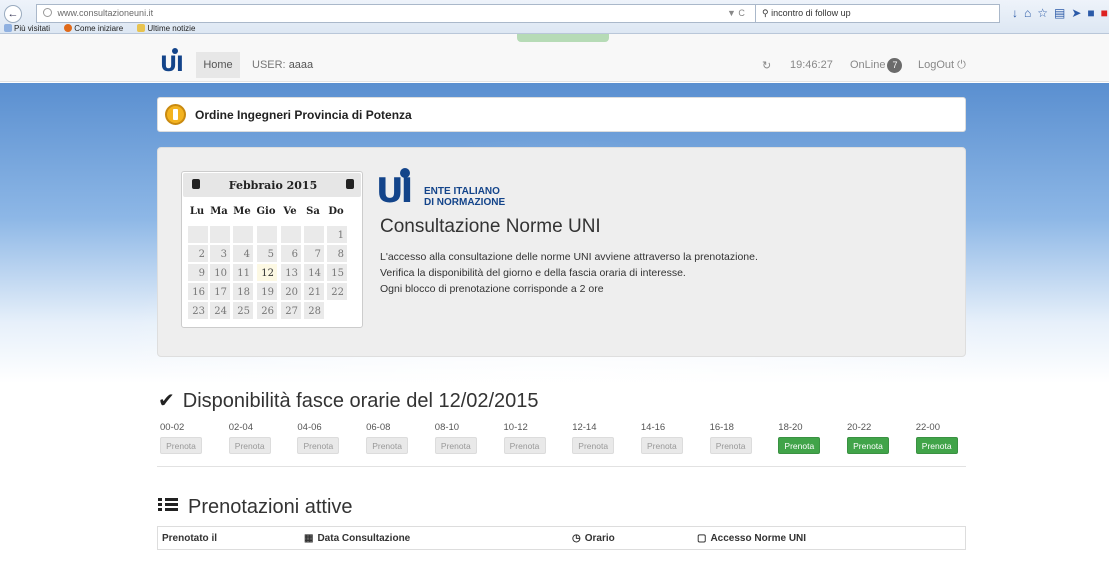  What do you see at coordinates (220, 291) in the screenshot?
I see `calendar-day: 17` at bounding box center [220, 291].